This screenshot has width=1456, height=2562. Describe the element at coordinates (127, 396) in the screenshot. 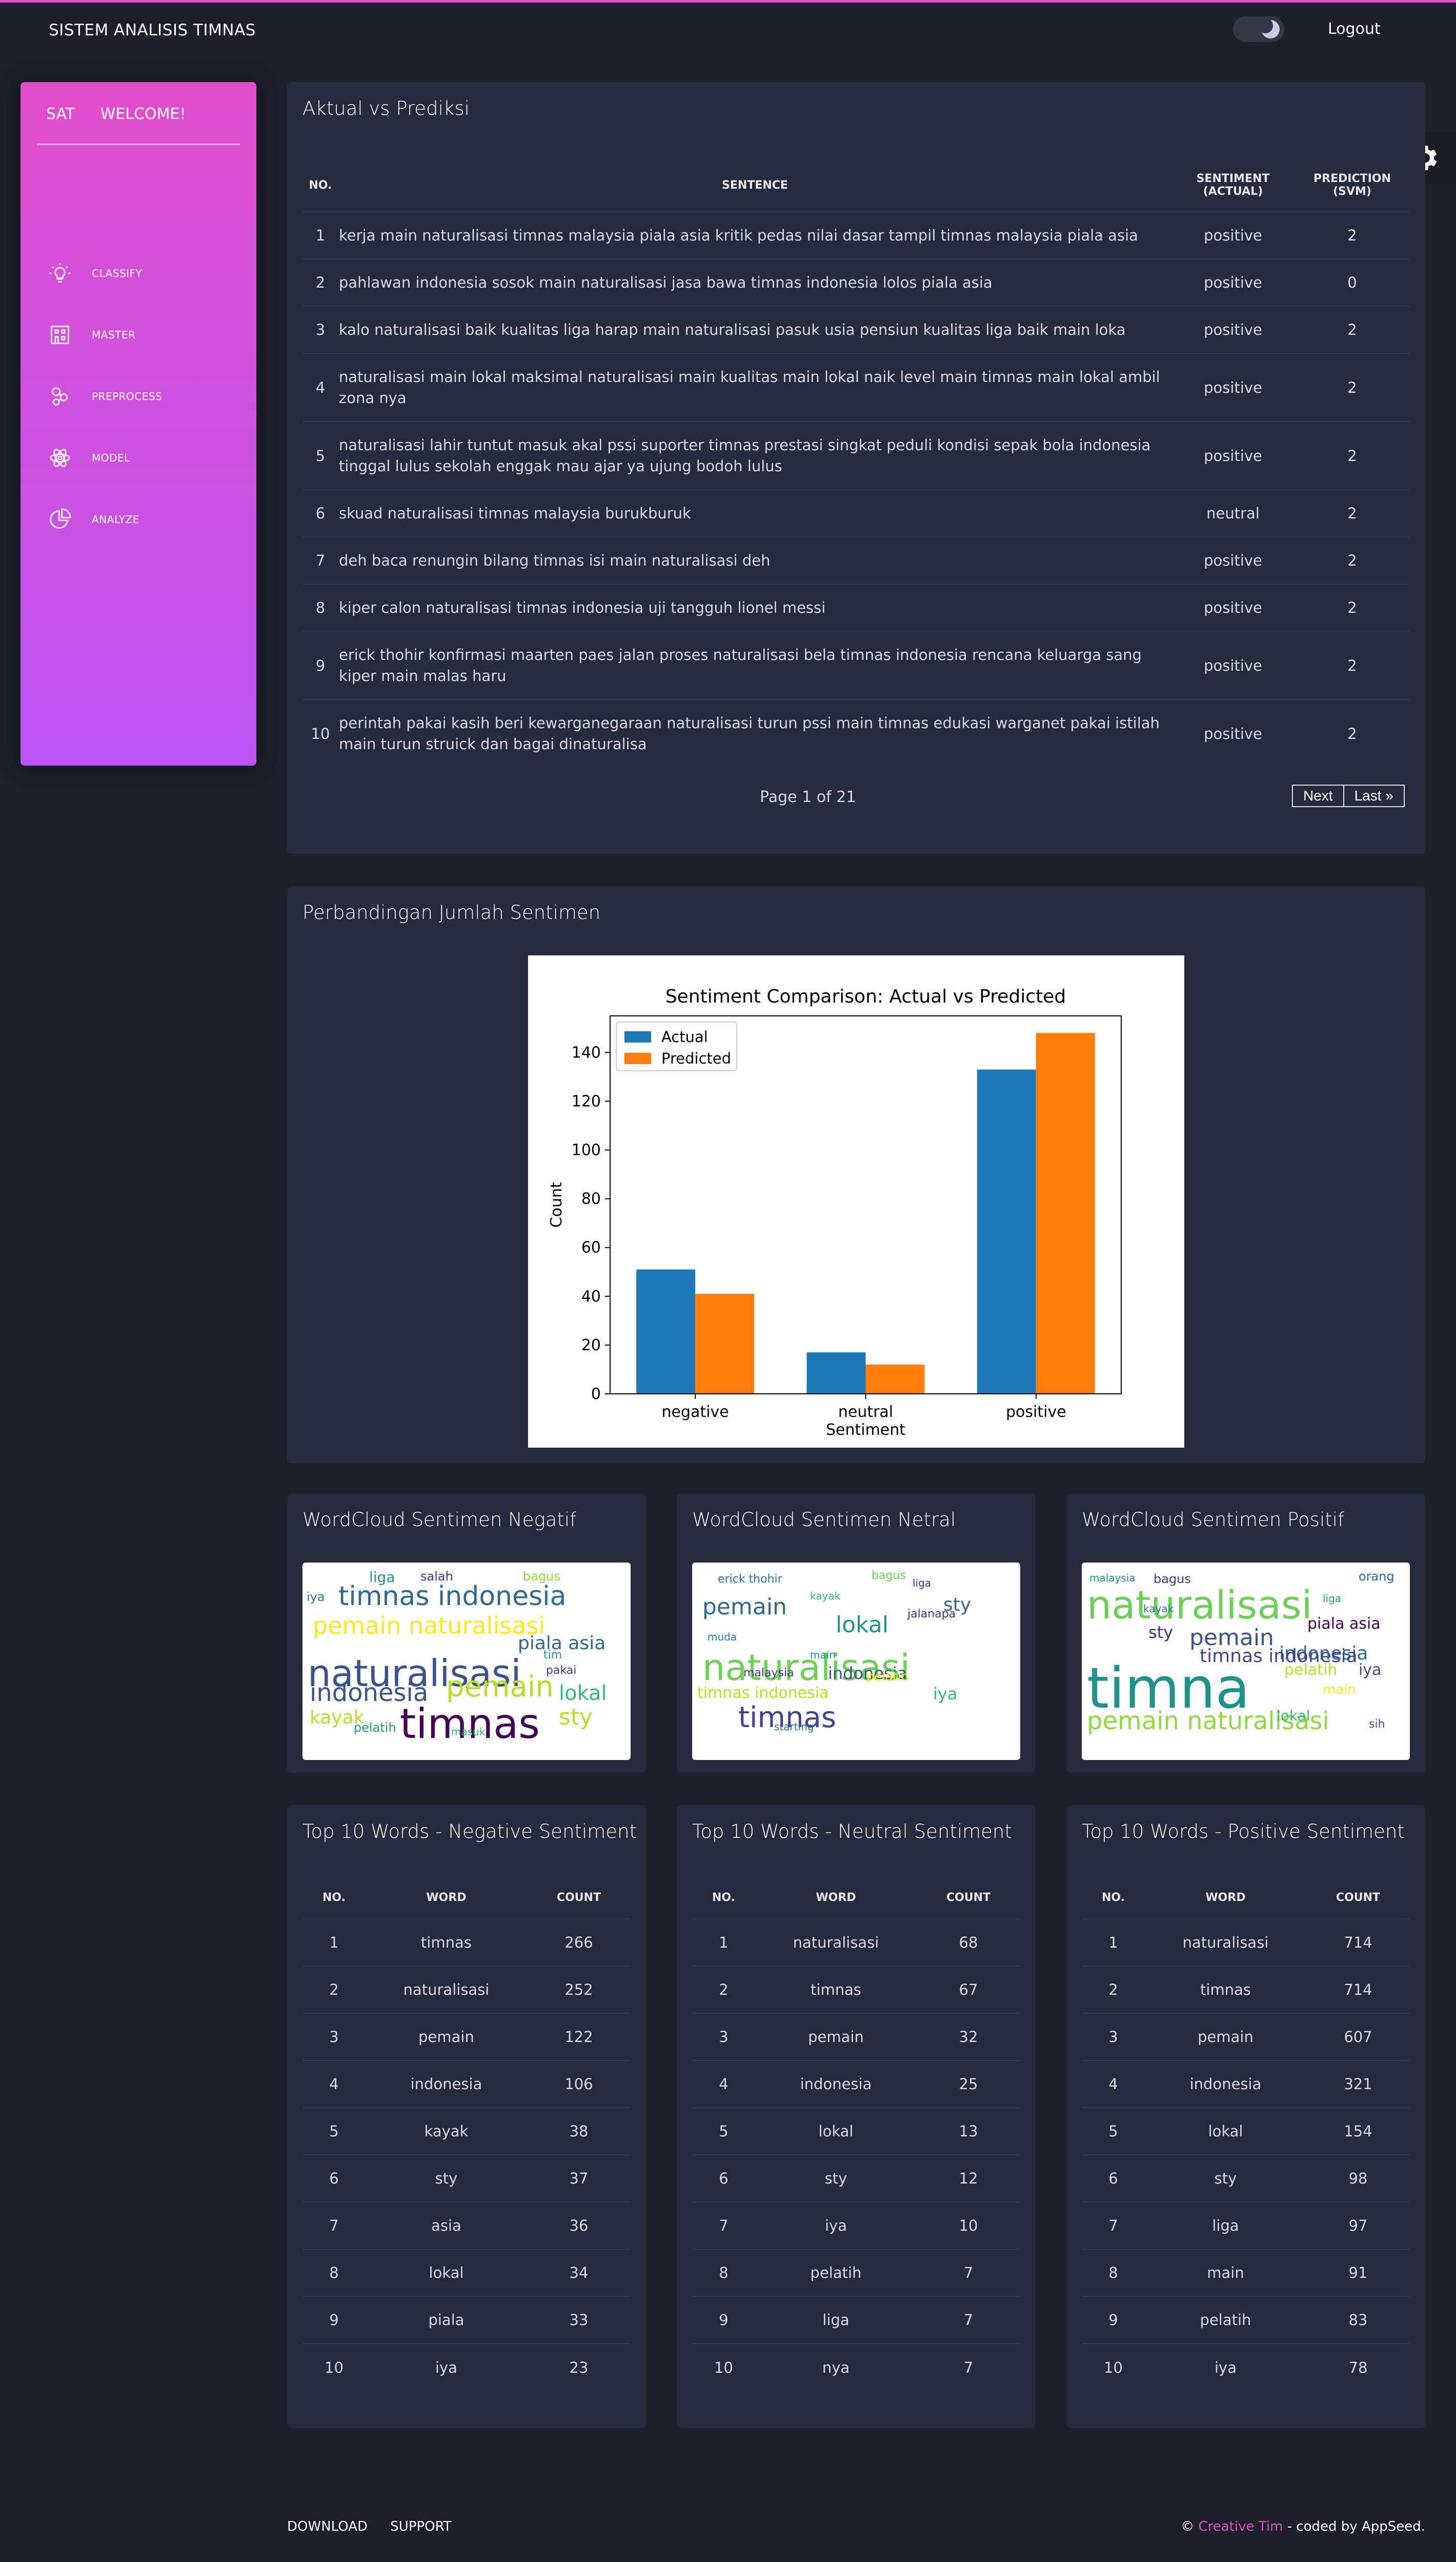

I see `sidebar-item-label: PREPROCESS` at that location.